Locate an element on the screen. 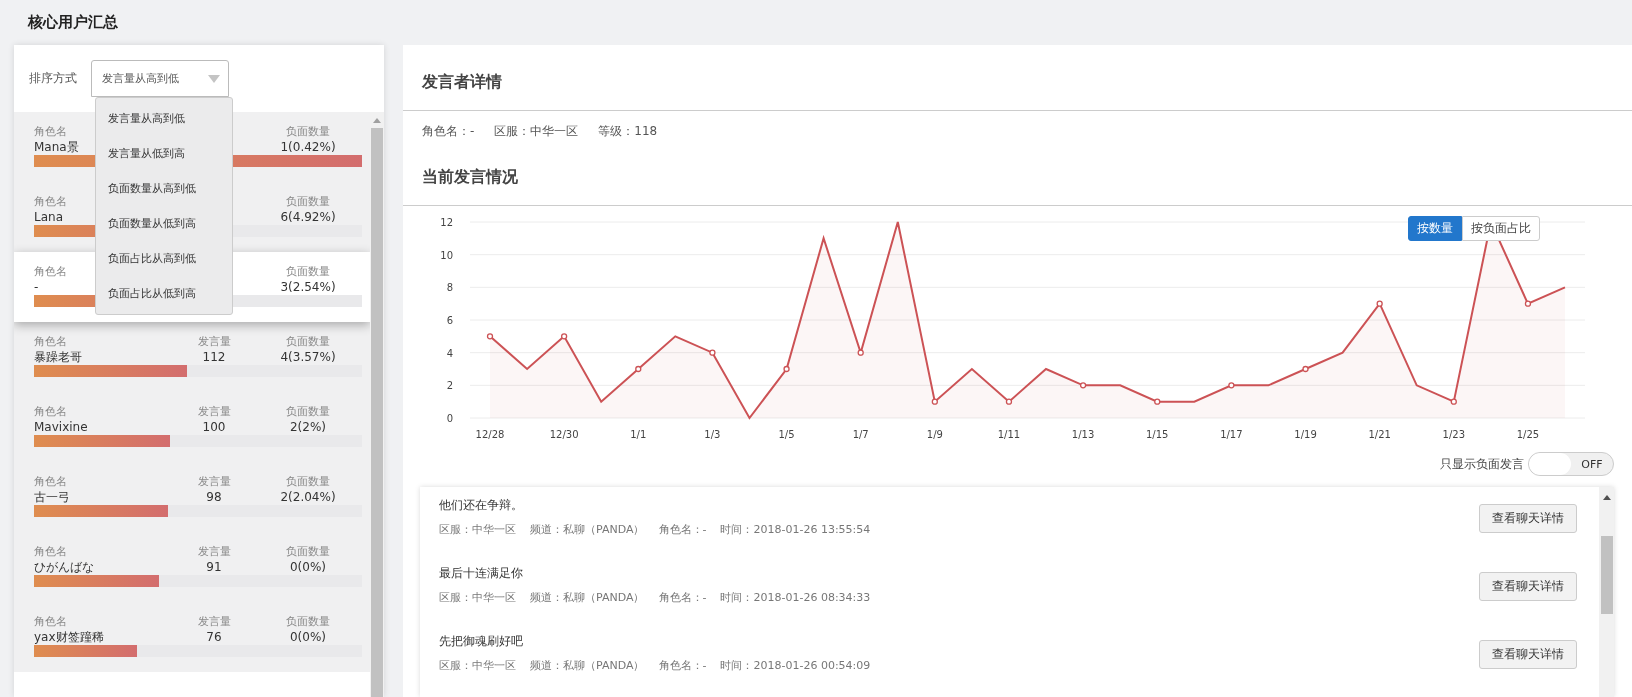 The height and width of the screenshot is (697, 1632). message-meta: 时间：2018-01-26 13:55:54 is located at coordinates (795, 529).